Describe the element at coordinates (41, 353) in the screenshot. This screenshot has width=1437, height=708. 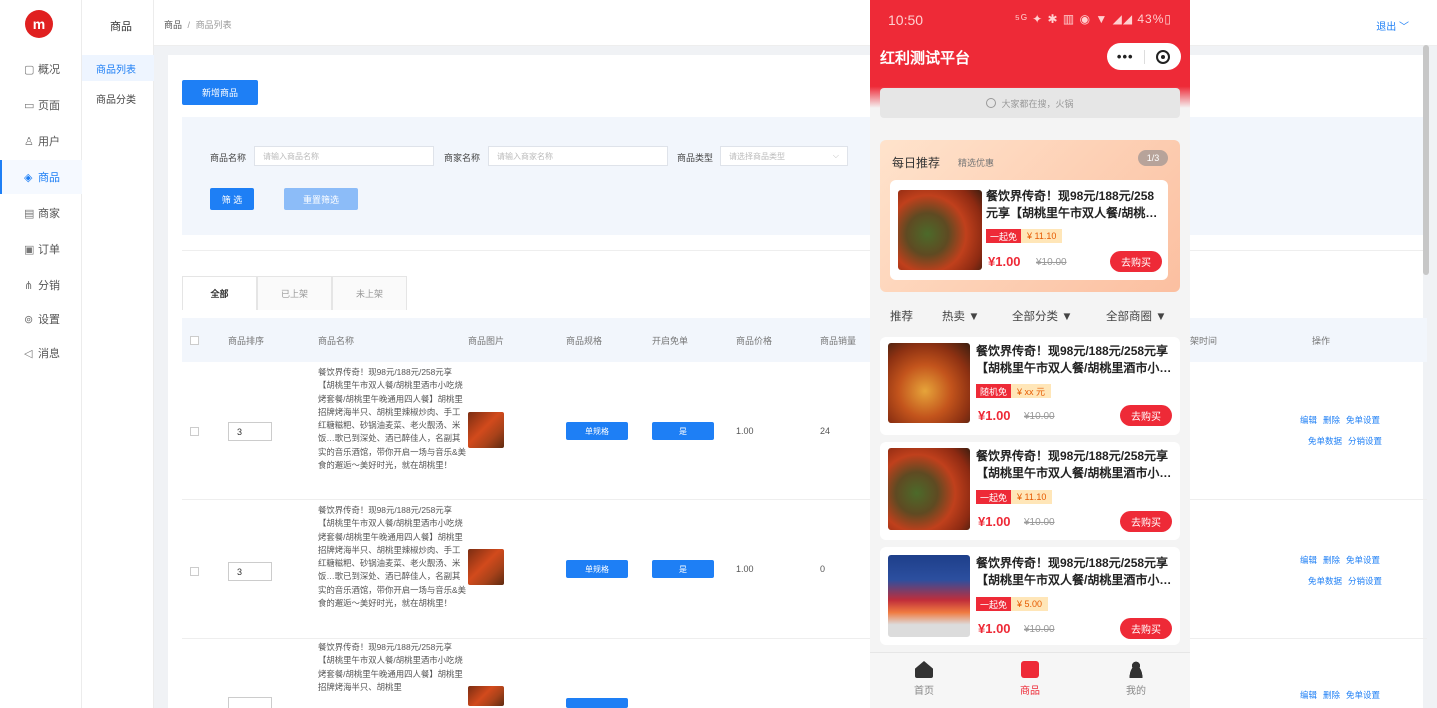
I see `sidebar-item-messages: ◁ 消息` at that location.